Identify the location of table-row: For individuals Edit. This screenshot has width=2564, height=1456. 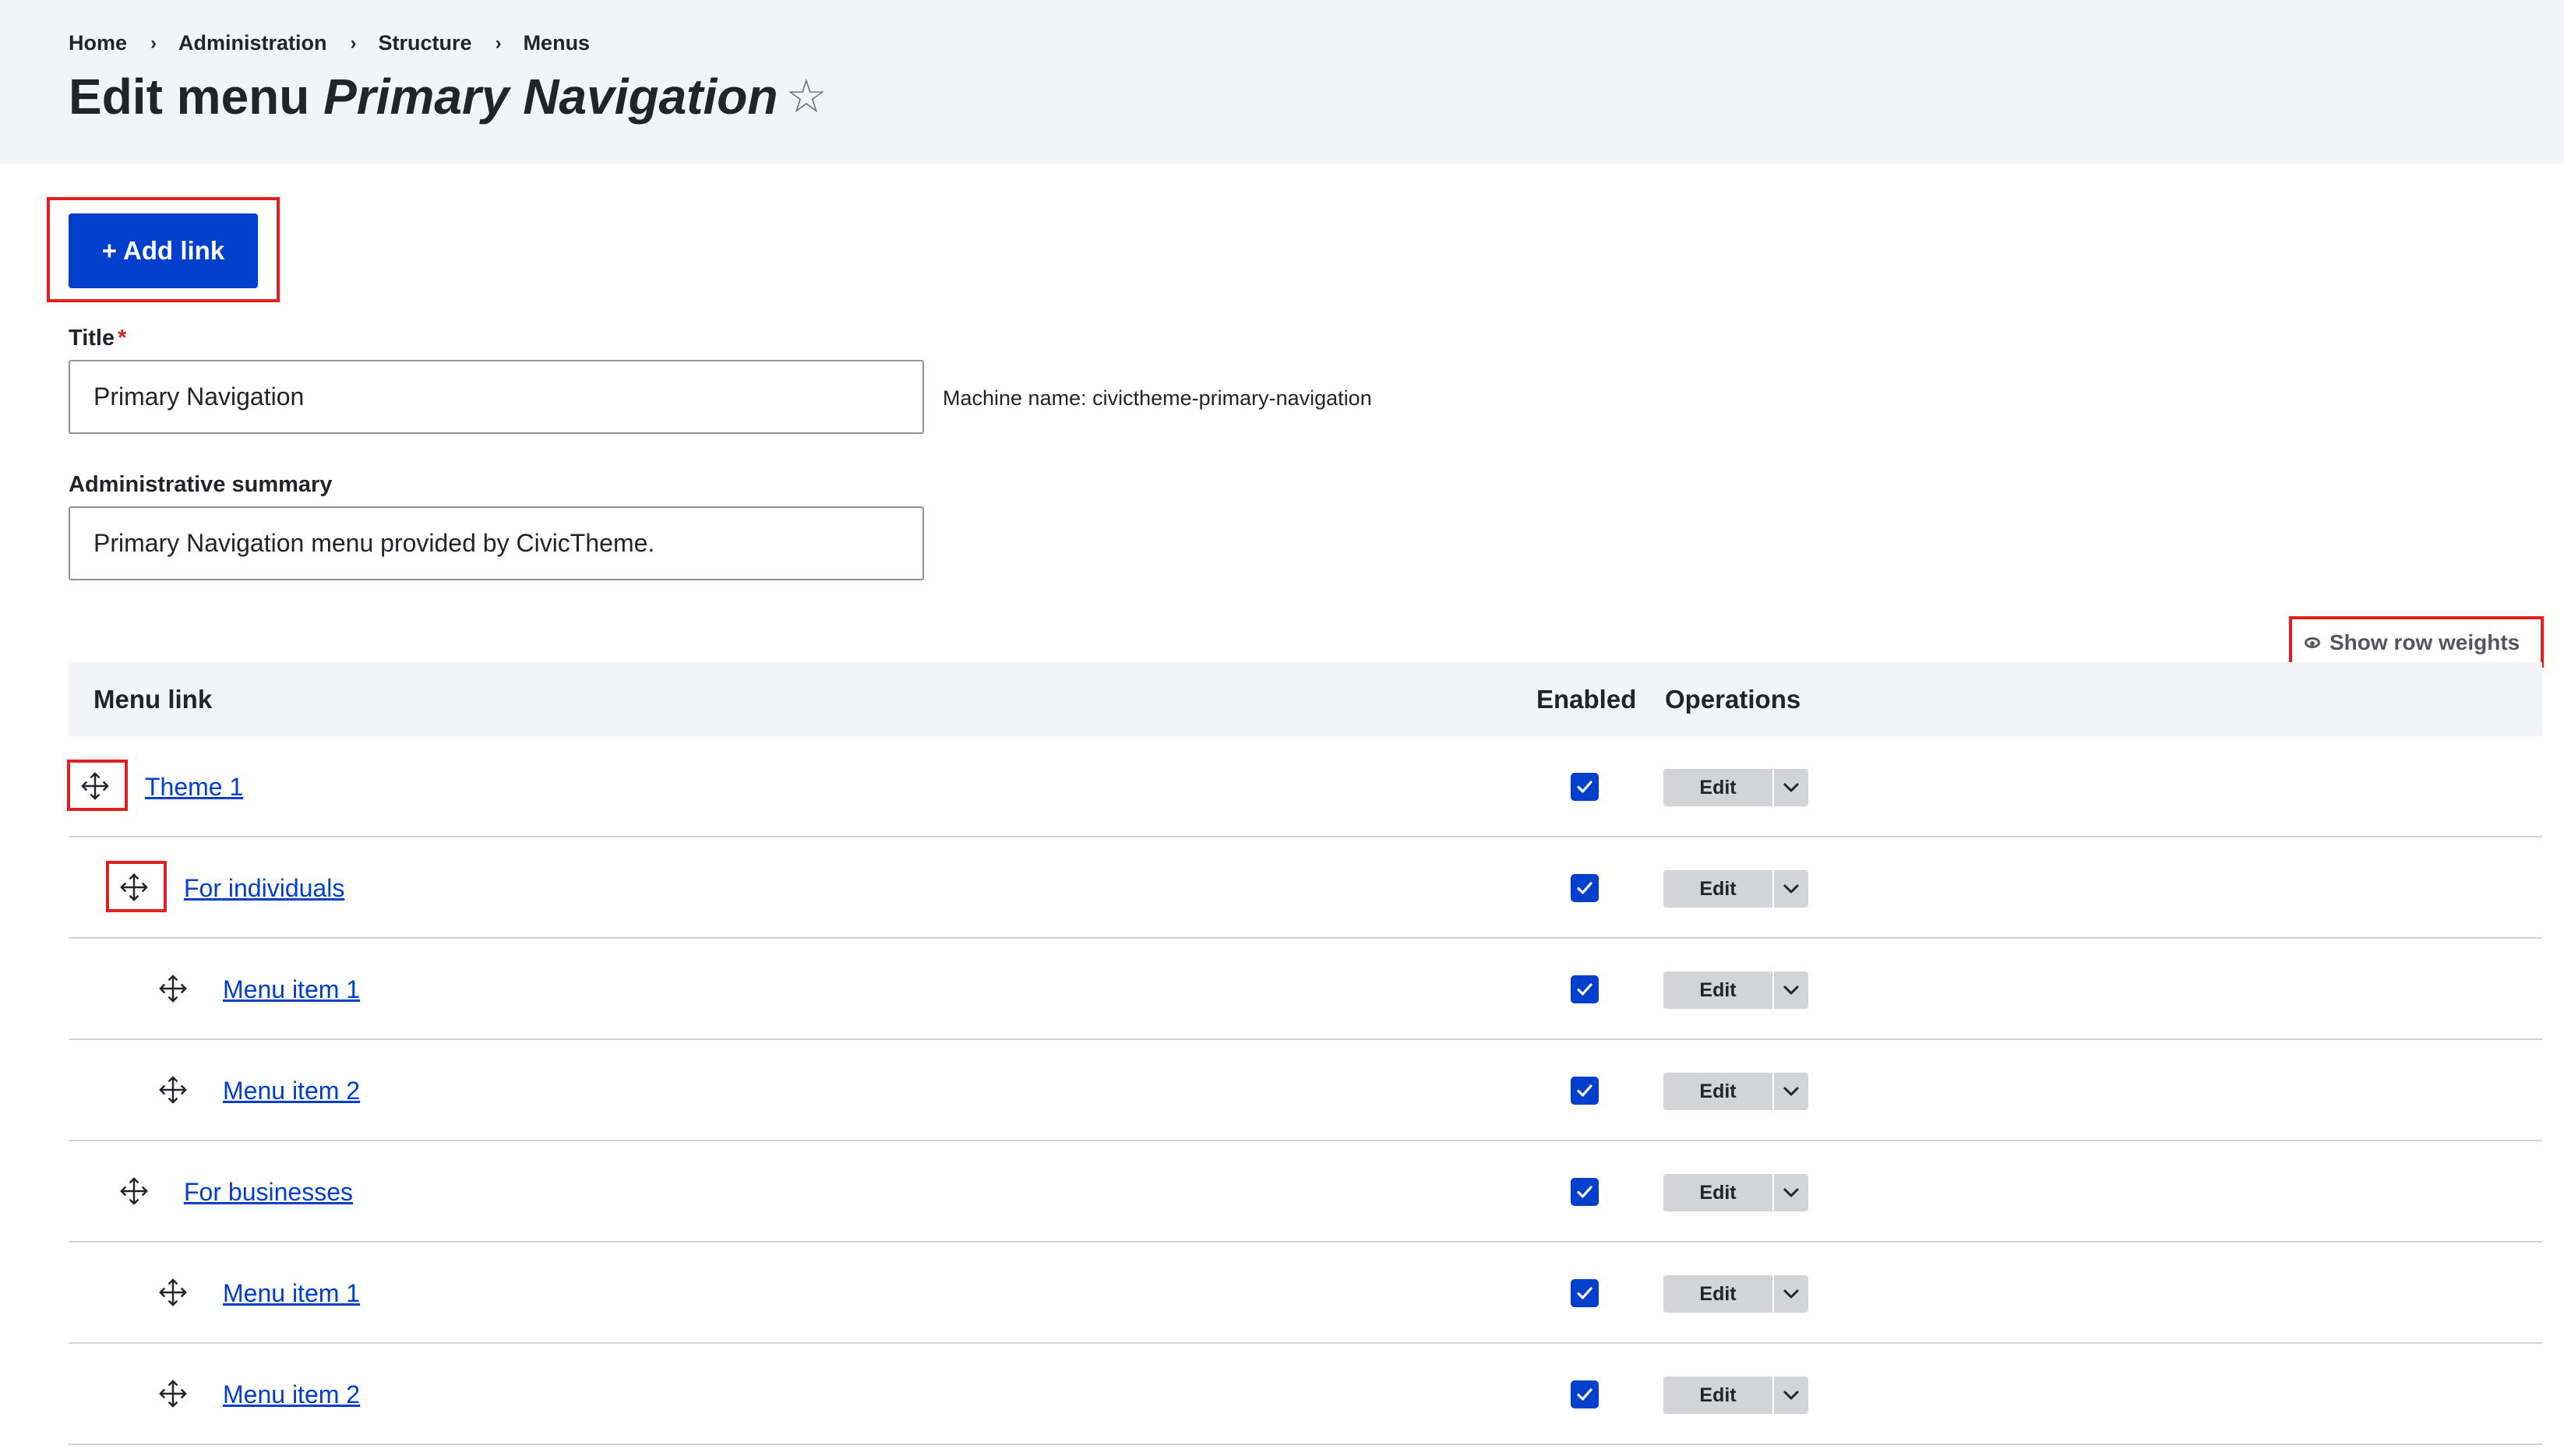
(1305, 888).